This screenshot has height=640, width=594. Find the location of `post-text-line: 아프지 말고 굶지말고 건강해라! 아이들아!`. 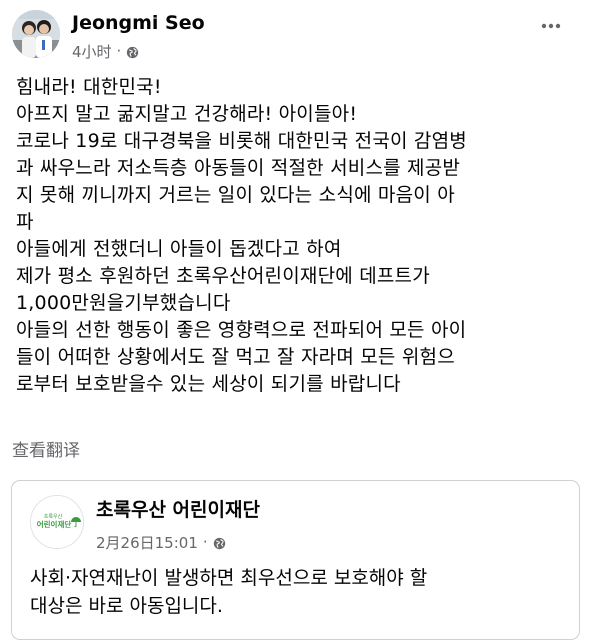

post-text-line: 아프지 말고 굶지말고 건강해라! 아이들아! is located at coordinates (187, 114).